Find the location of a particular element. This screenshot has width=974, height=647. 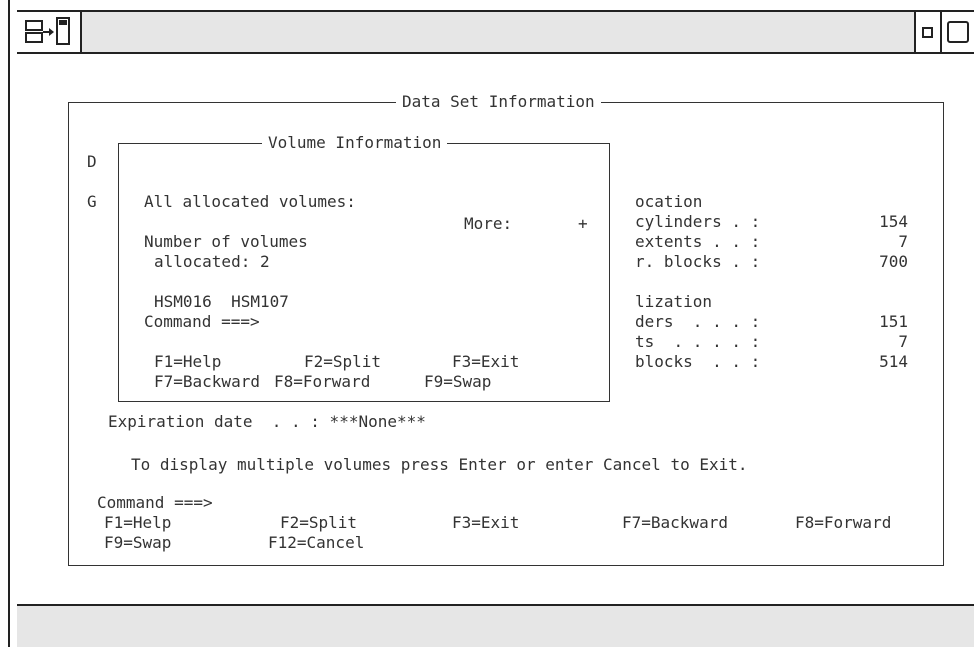

stat-value: 151 is located at coordinates (893, 321).